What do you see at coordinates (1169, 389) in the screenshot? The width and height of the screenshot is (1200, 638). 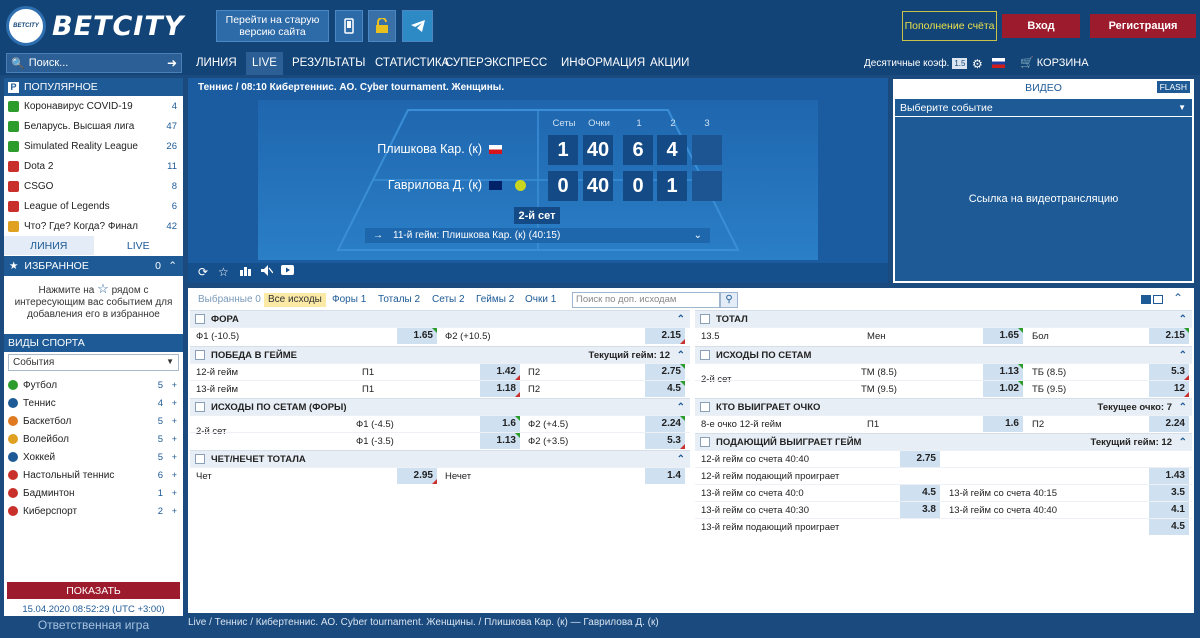 I see `odds-button: 12` at bounding box center [1169, 389].